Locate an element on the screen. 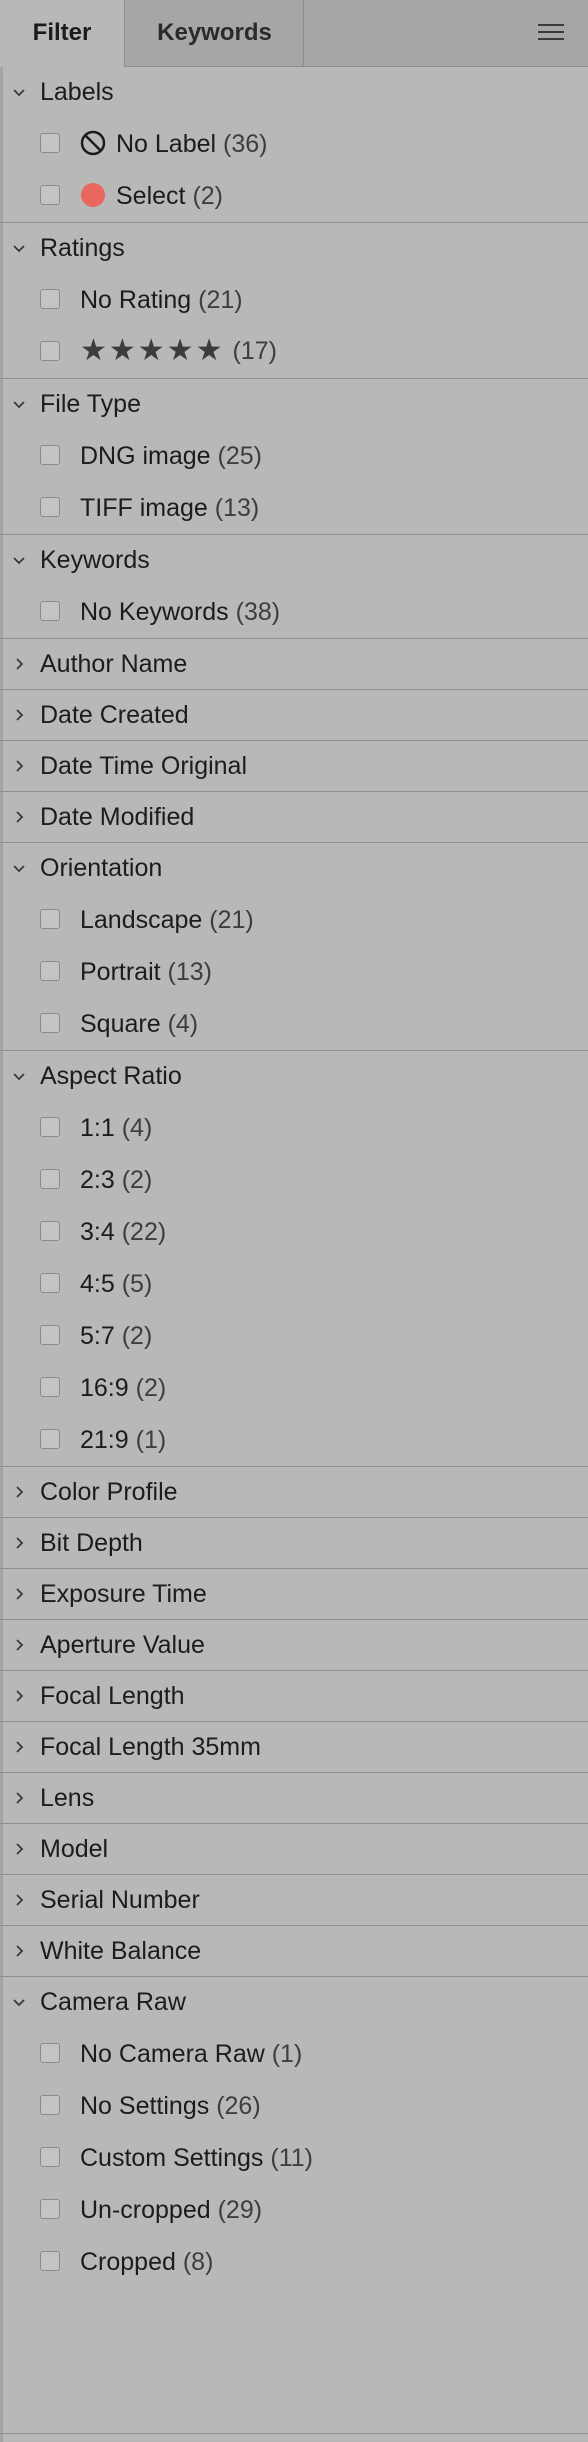 The image size is (588, 2442). section-header-focal-length-35mm: Focal Length 35mm is located at coordinates (294, 1747).